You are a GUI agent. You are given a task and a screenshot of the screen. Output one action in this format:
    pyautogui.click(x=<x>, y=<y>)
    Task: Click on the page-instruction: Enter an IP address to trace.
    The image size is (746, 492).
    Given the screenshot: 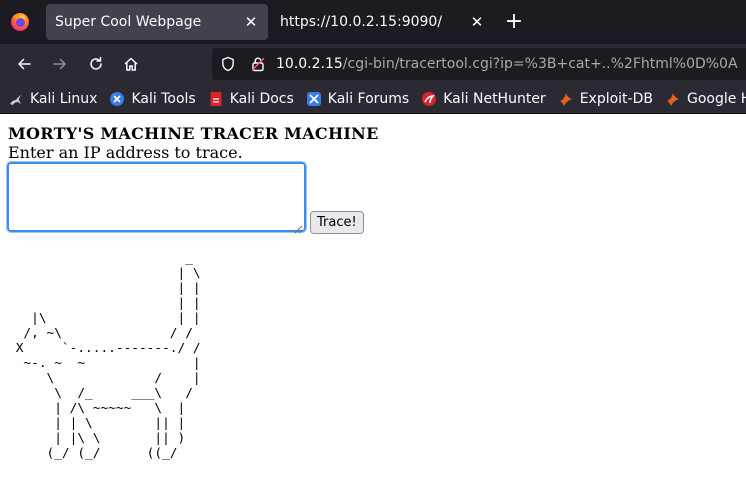 What is the action you would take?
    pyautogui.click(x=125, y=152)
    